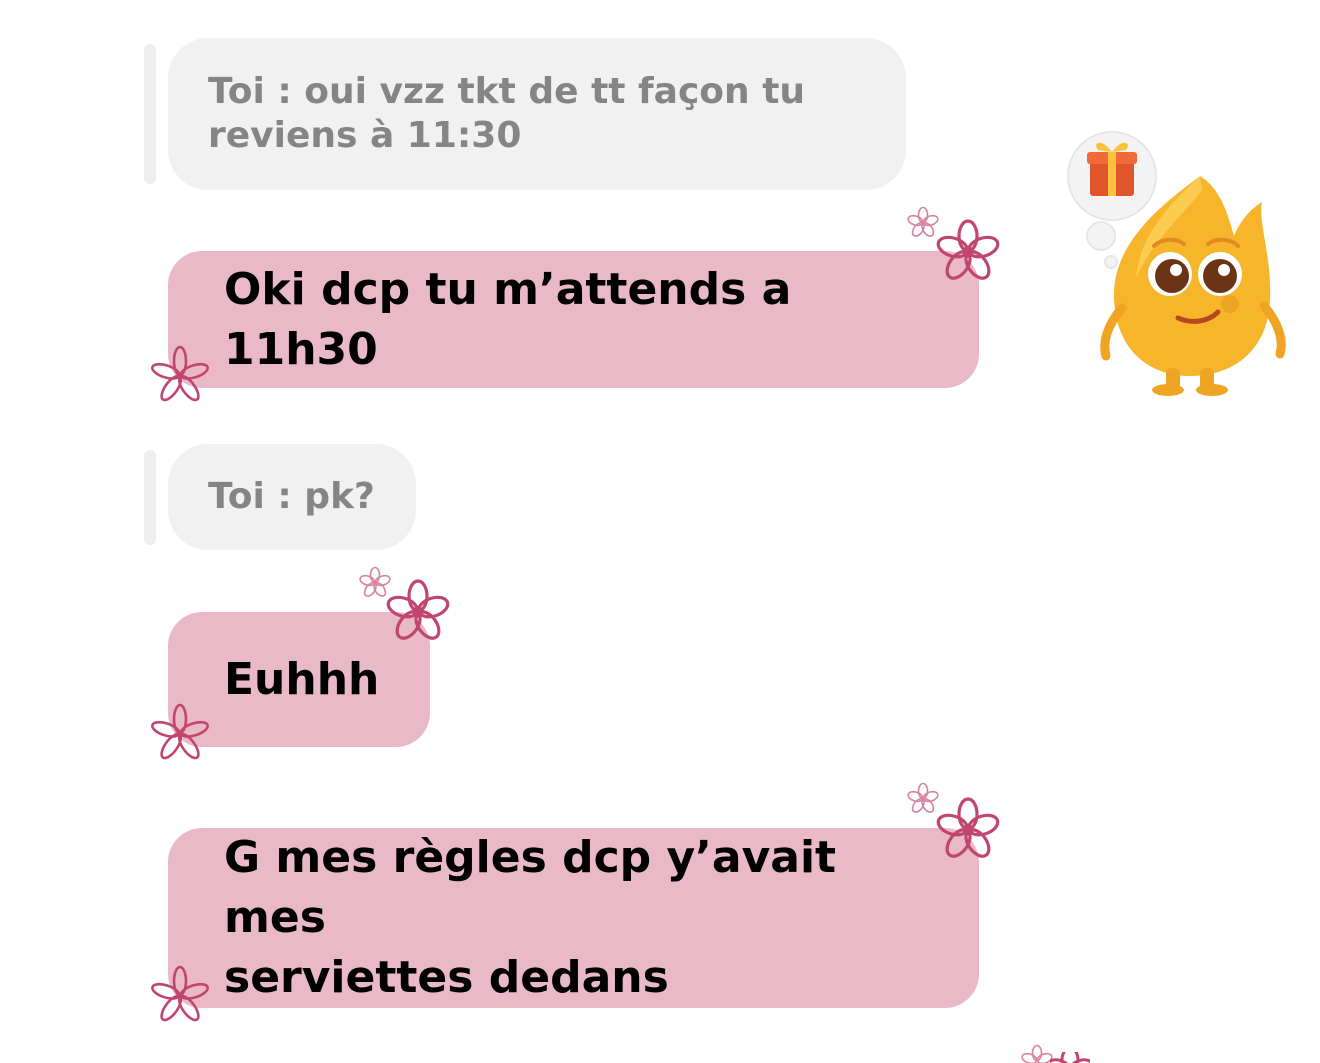  Describe the element at coordinates (508, 319) in the screenshot. I see `message-text: Oki dcp tu m’attends a 11h30` at that location.